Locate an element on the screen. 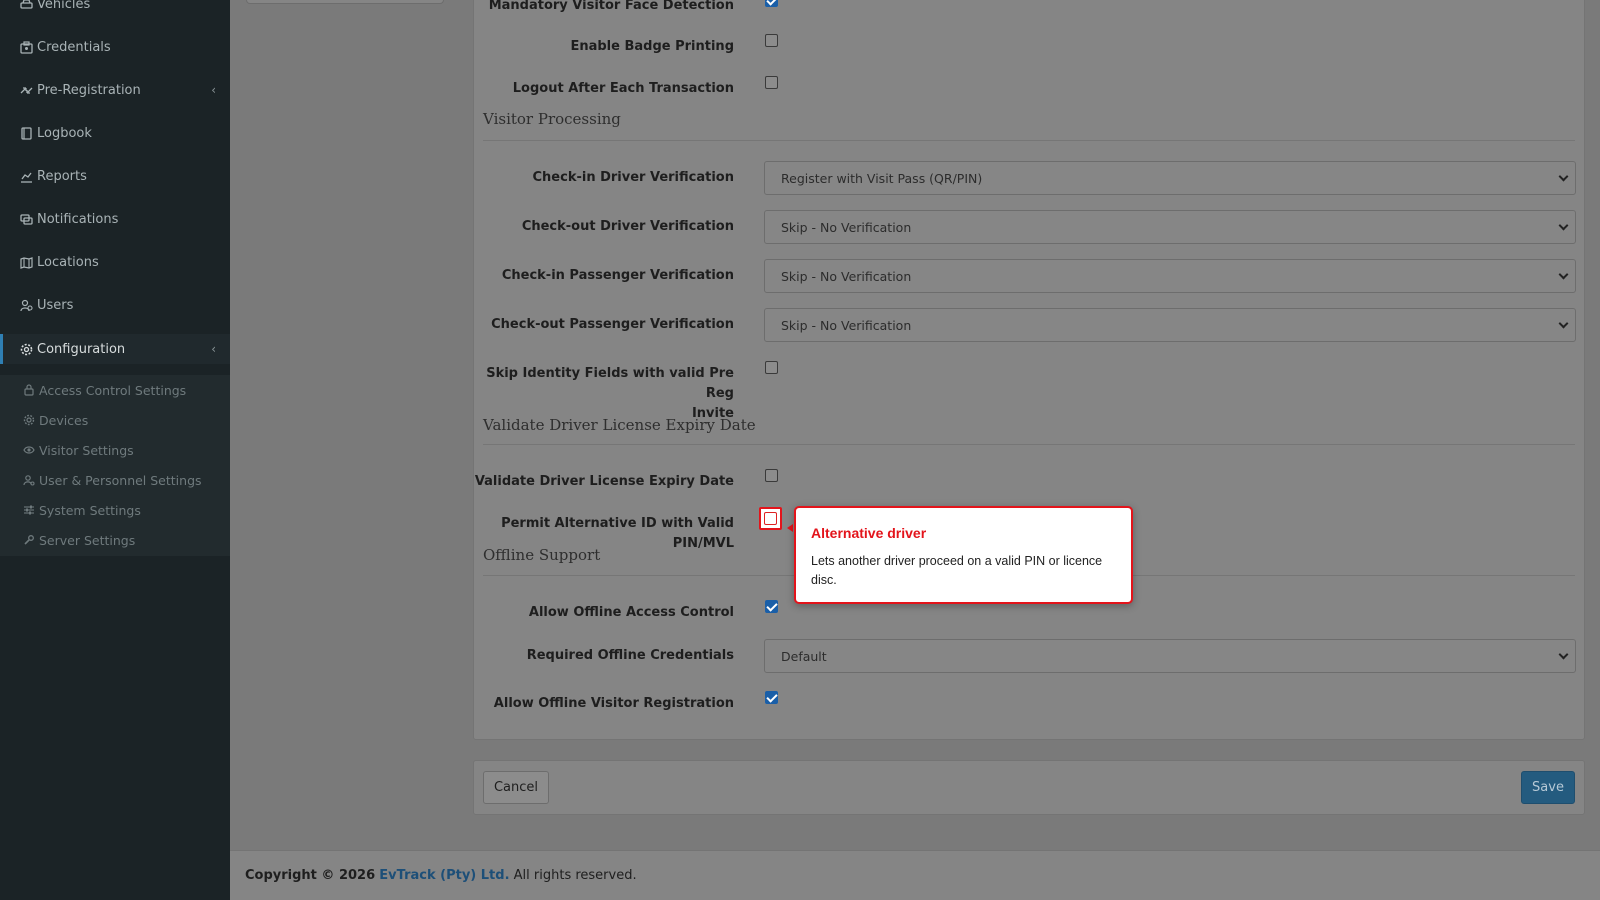  section-title-license-expiry: Validate Driver License Expiry Date is located at coordinates (619, 425).